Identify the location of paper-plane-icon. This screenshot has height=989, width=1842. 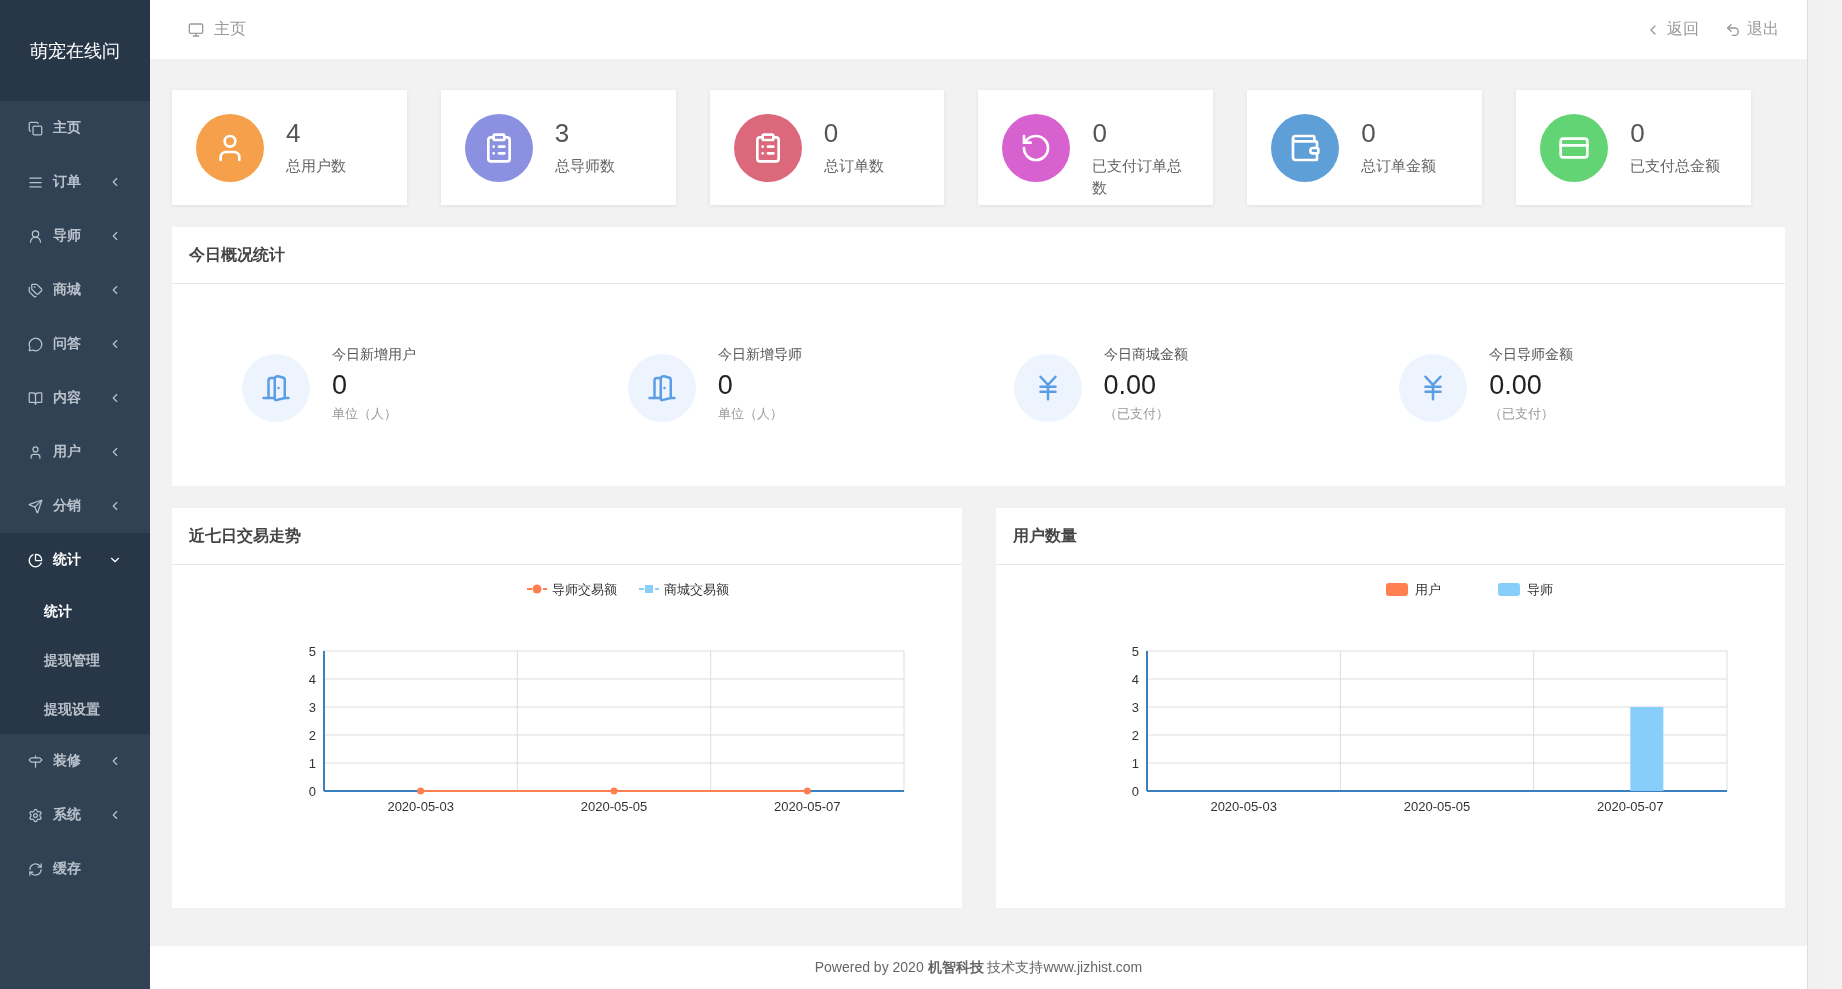
(35, 506).